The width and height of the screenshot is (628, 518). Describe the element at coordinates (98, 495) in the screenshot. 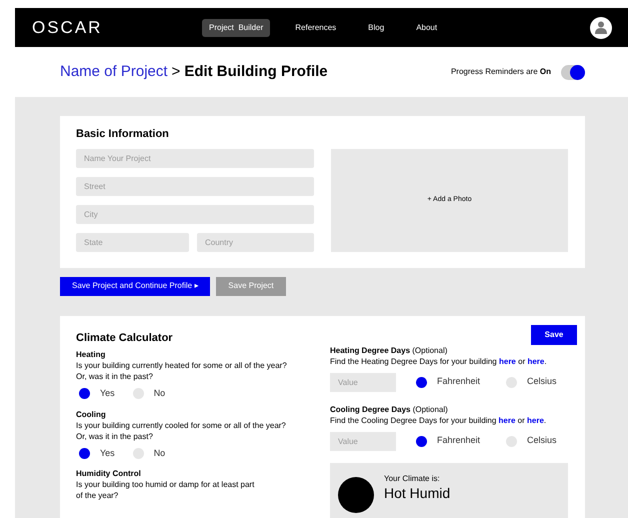

I see `question-text: of the year?` at that location.